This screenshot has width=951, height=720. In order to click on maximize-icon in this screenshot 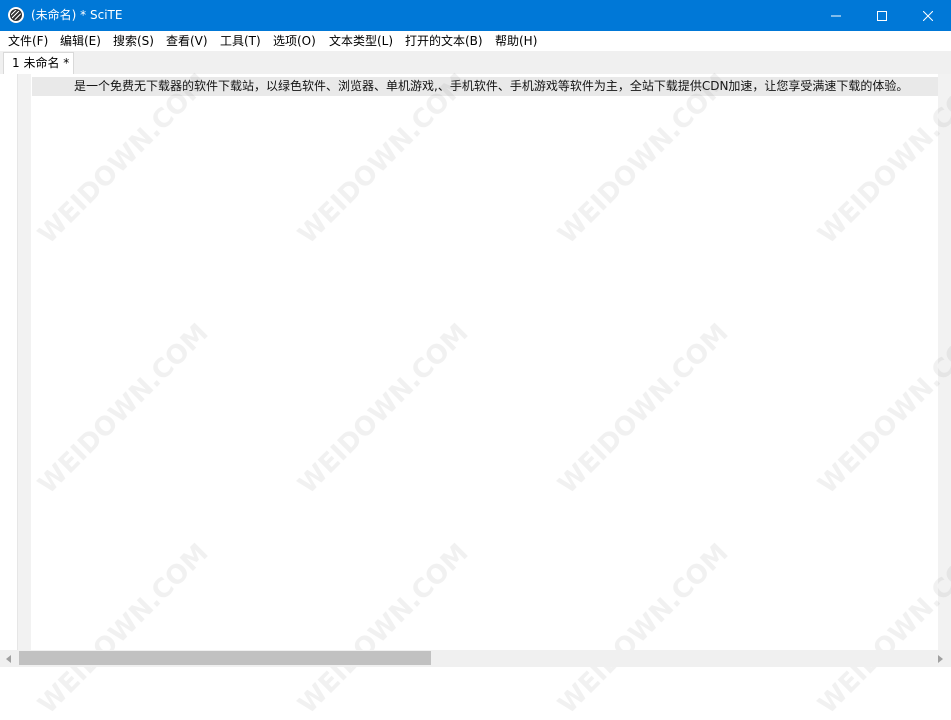, I will do `click(882, 15)`.